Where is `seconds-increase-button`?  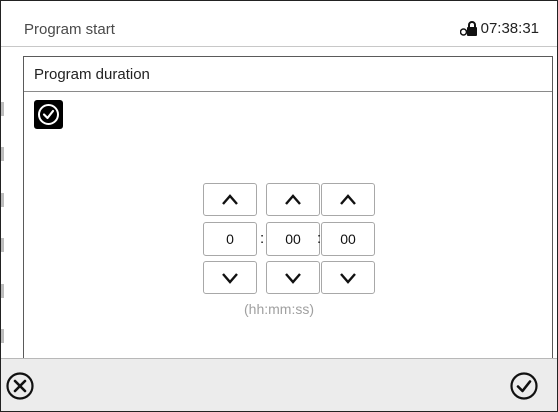 seconds-increase-button is located at coordinates (348, 199).